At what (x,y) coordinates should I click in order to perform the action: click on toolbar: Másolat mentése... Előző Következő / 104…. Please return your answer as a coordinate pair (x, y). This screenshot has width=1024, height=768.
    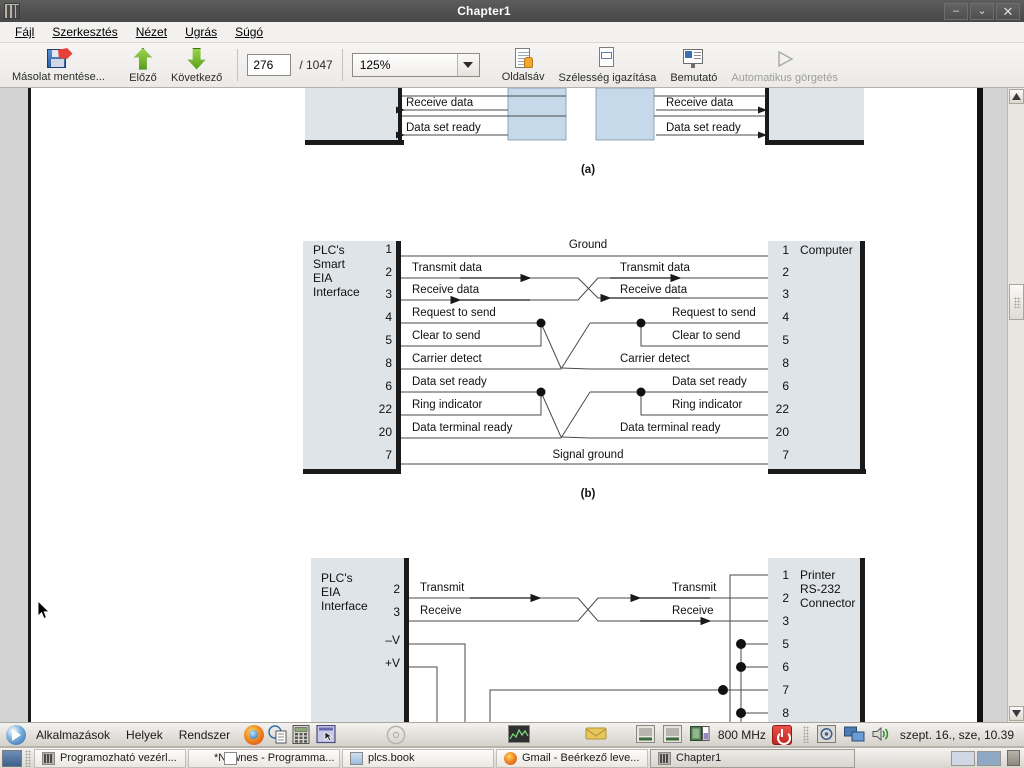
    Looking at the image, I should click on (512, 65).